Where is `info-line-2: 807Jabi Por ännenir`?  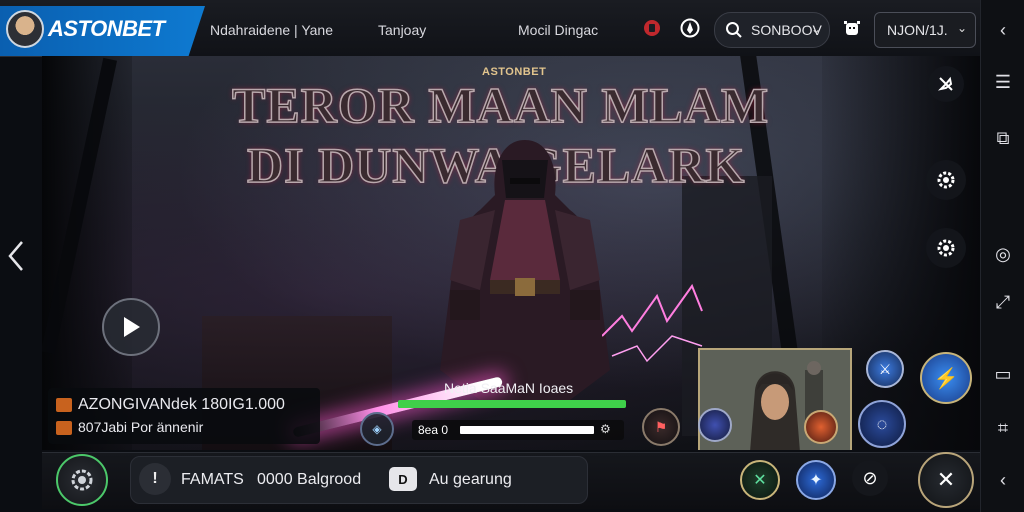 info-line-2: 807Jabi Por ännenir is located at coordinates (129, 427).